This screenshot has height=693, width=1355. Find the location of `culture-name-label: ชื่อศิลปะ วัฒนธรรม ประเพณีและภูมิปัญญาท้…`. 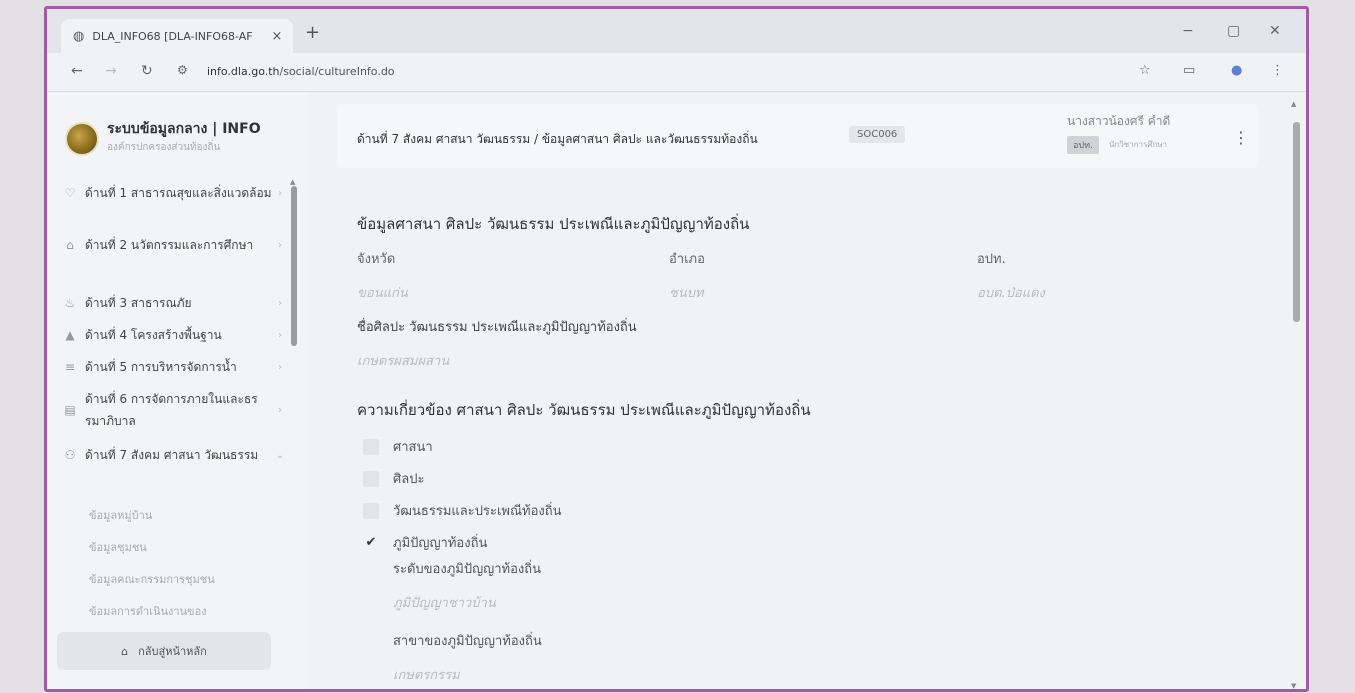

culture-name-label: ชื่อศิลปะ วัฒนธรรม ประเพณีและภูมิปัญญาท้… is located at coordinates (497, 327).